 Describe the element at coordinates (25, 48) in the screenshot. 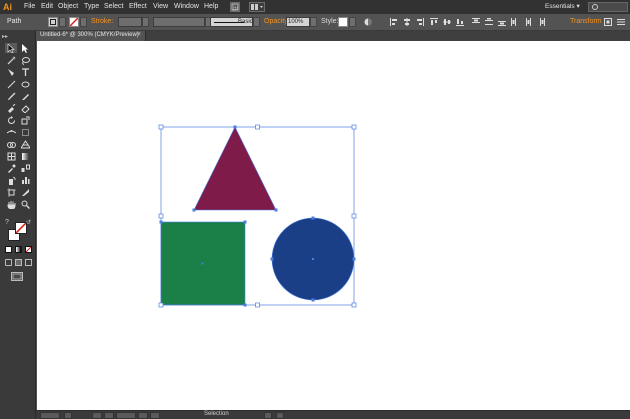

I see `direct-selection-tool` at that location.